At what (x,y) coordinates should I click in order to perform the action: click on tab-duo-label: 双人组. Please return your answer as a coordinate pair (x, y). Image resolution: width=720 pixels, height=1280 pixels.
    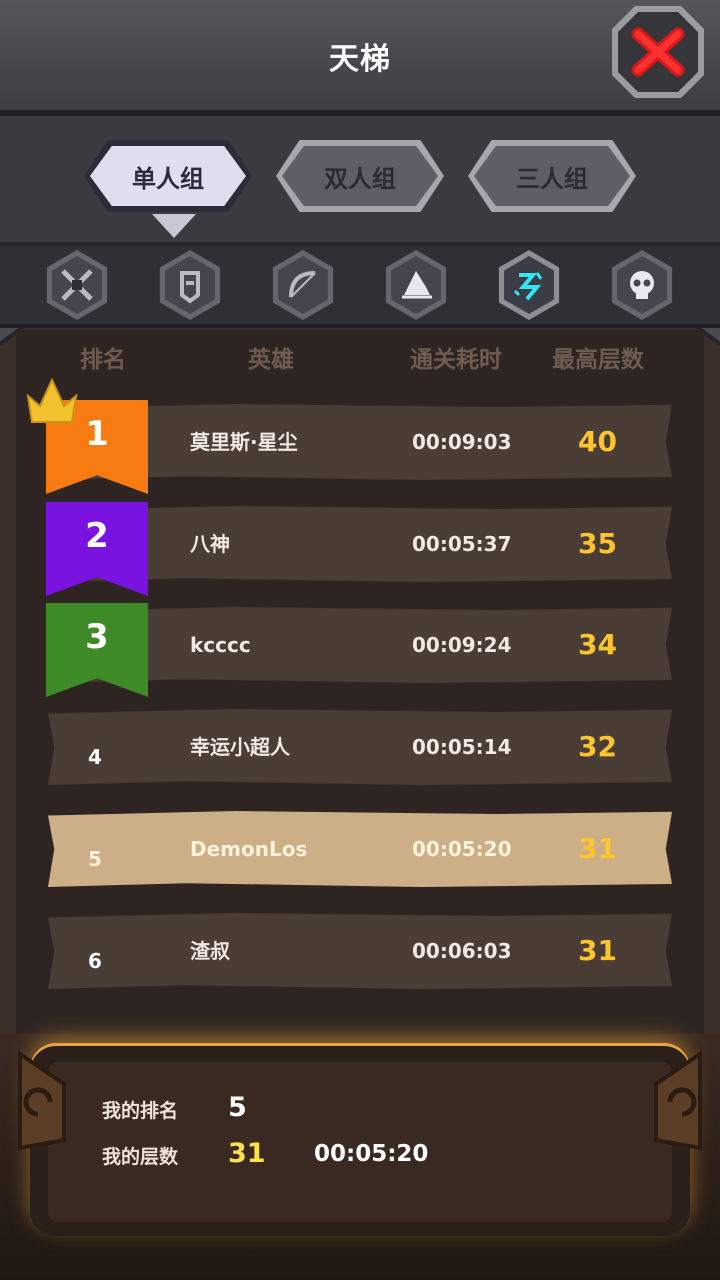
    Looking at the image, I should click on (360, 176).